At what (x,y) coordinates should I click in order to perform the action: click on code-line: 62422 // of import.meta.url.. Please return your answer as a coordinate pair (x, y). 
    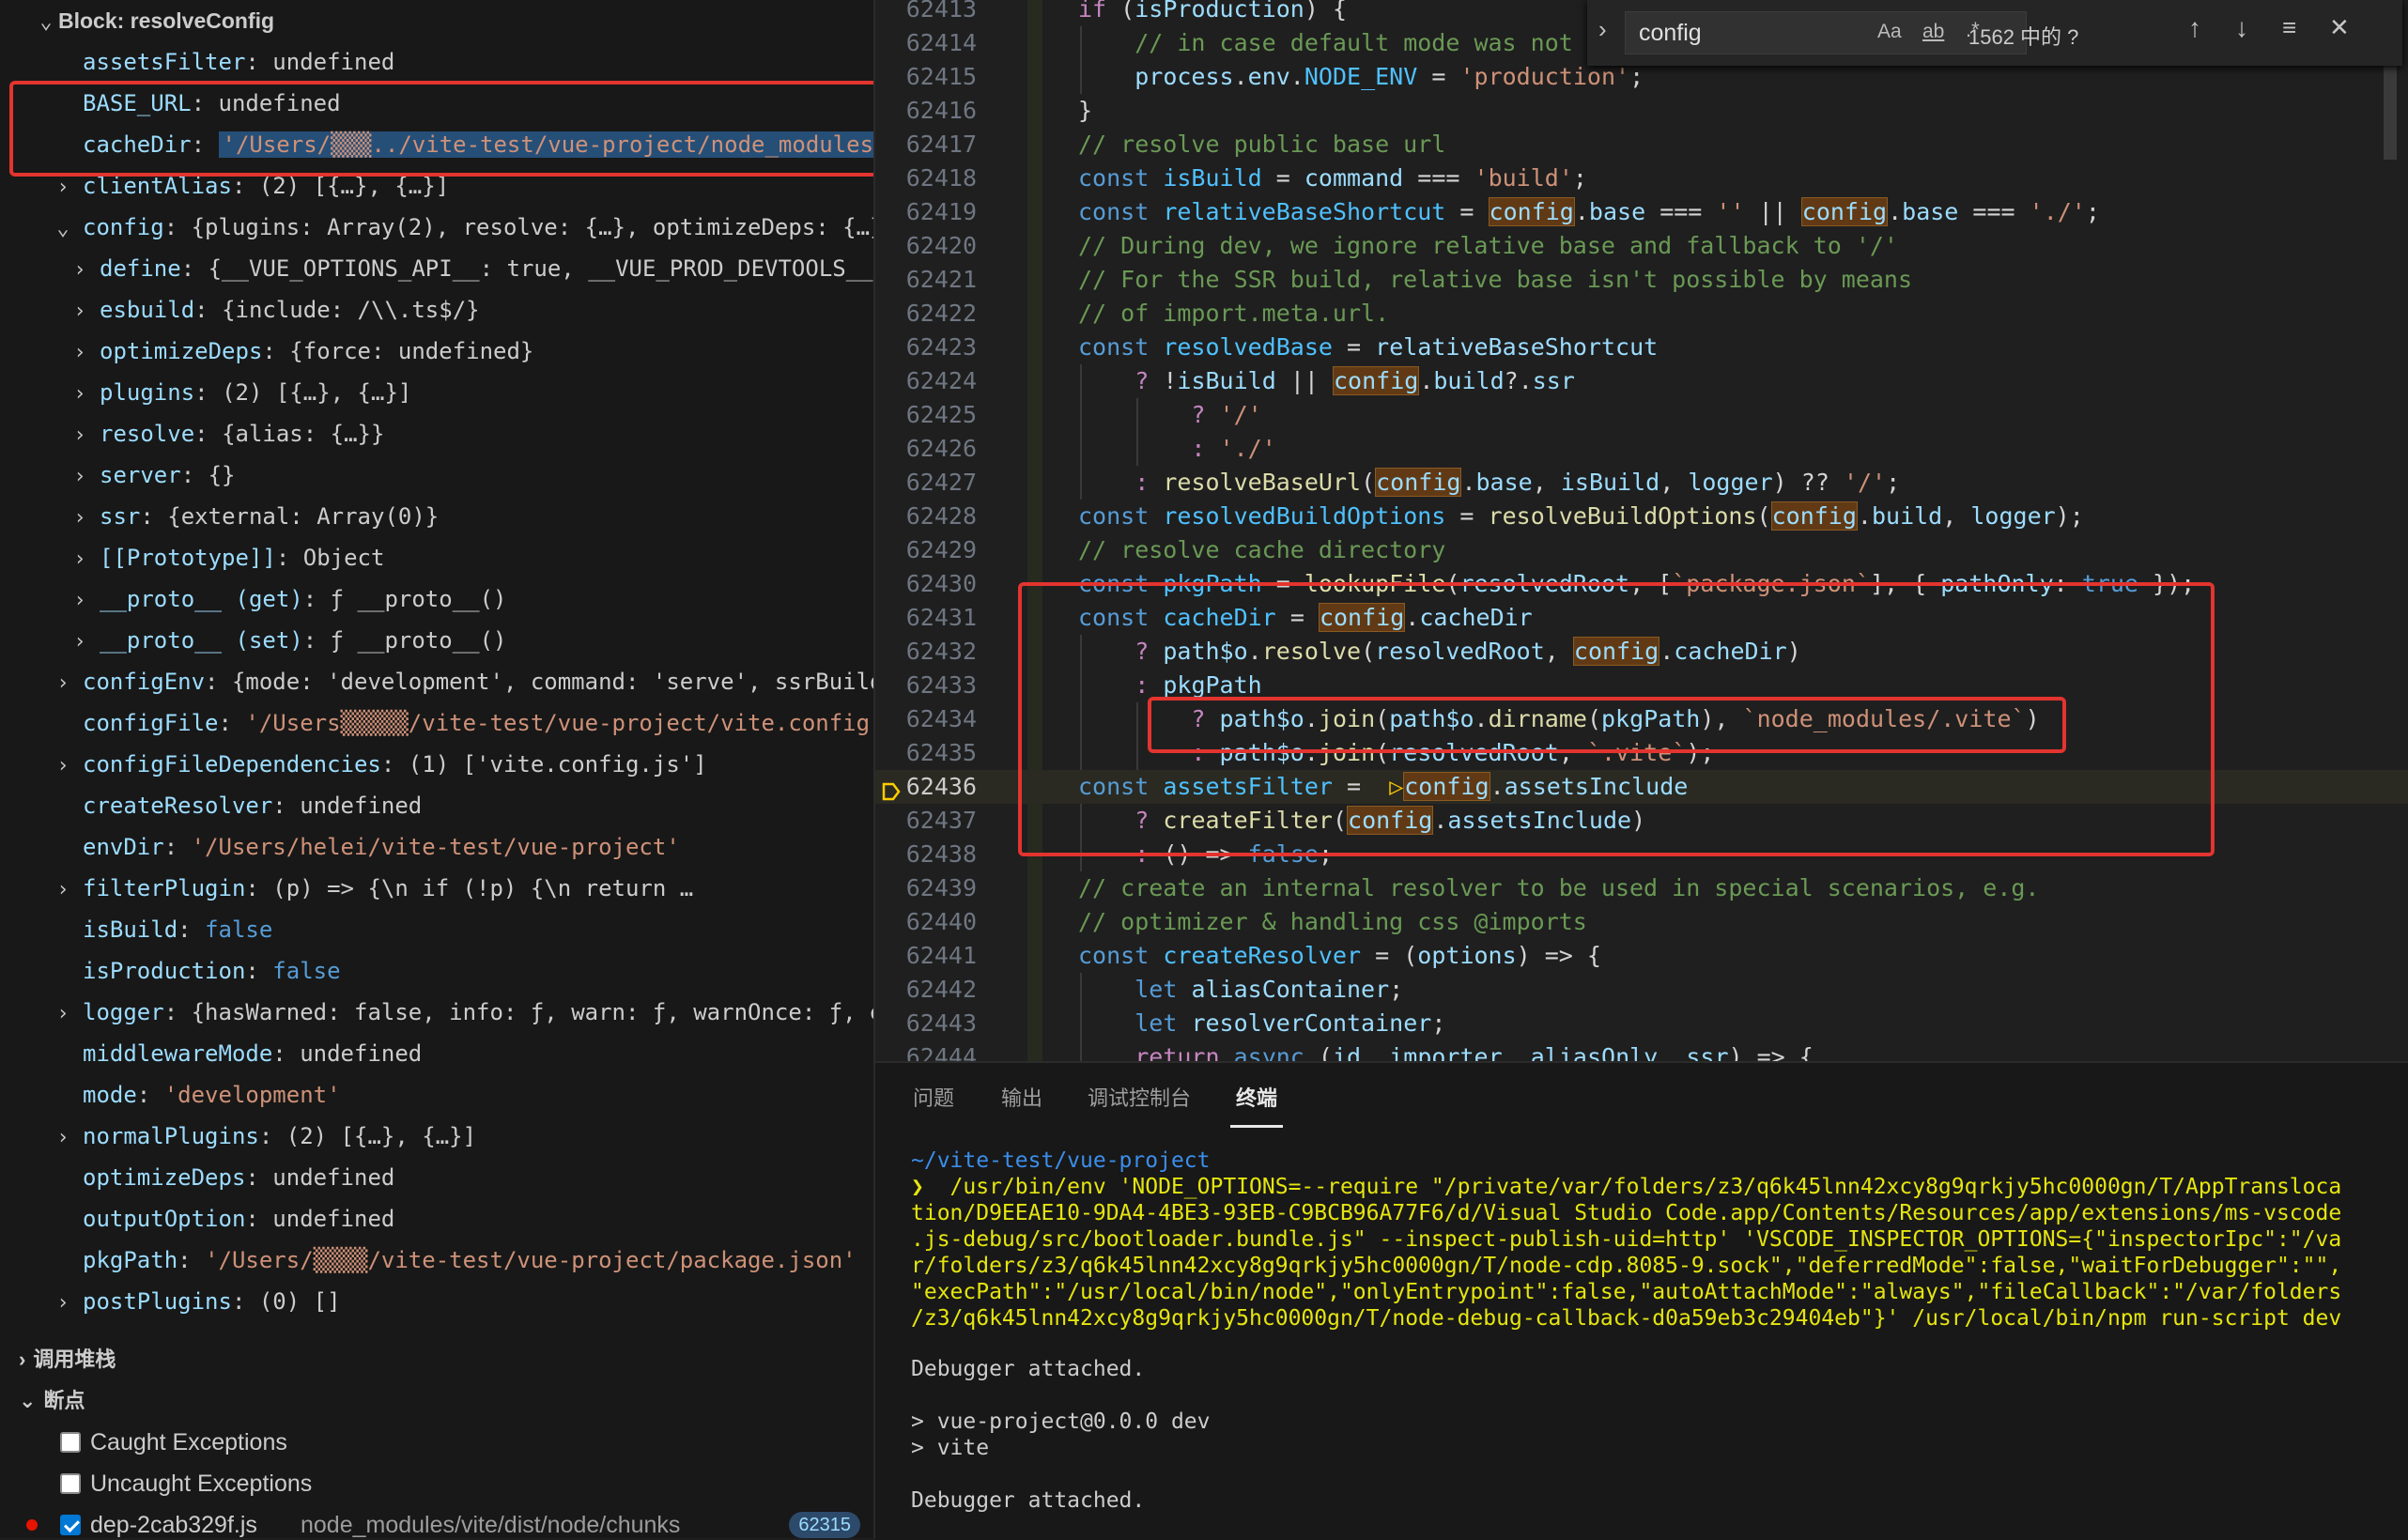
    Looking at the image, I should click on (1641, 314).